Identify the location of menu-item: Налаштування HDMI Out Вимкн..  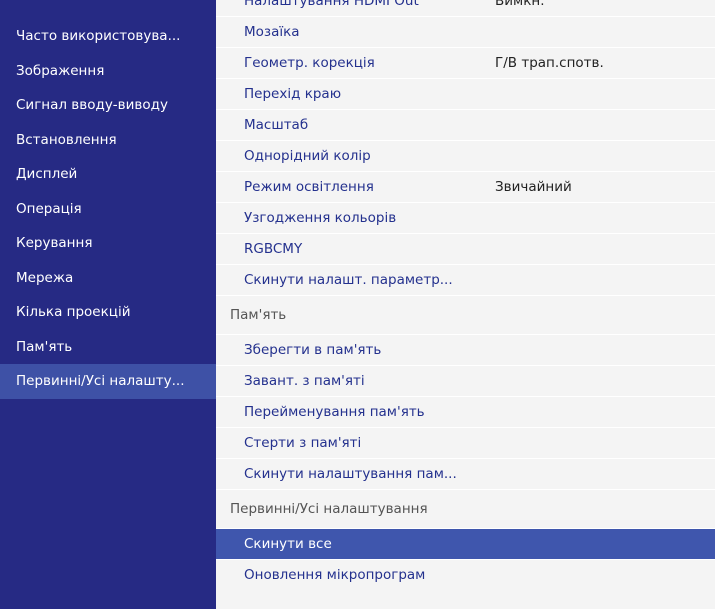
(465, 8).